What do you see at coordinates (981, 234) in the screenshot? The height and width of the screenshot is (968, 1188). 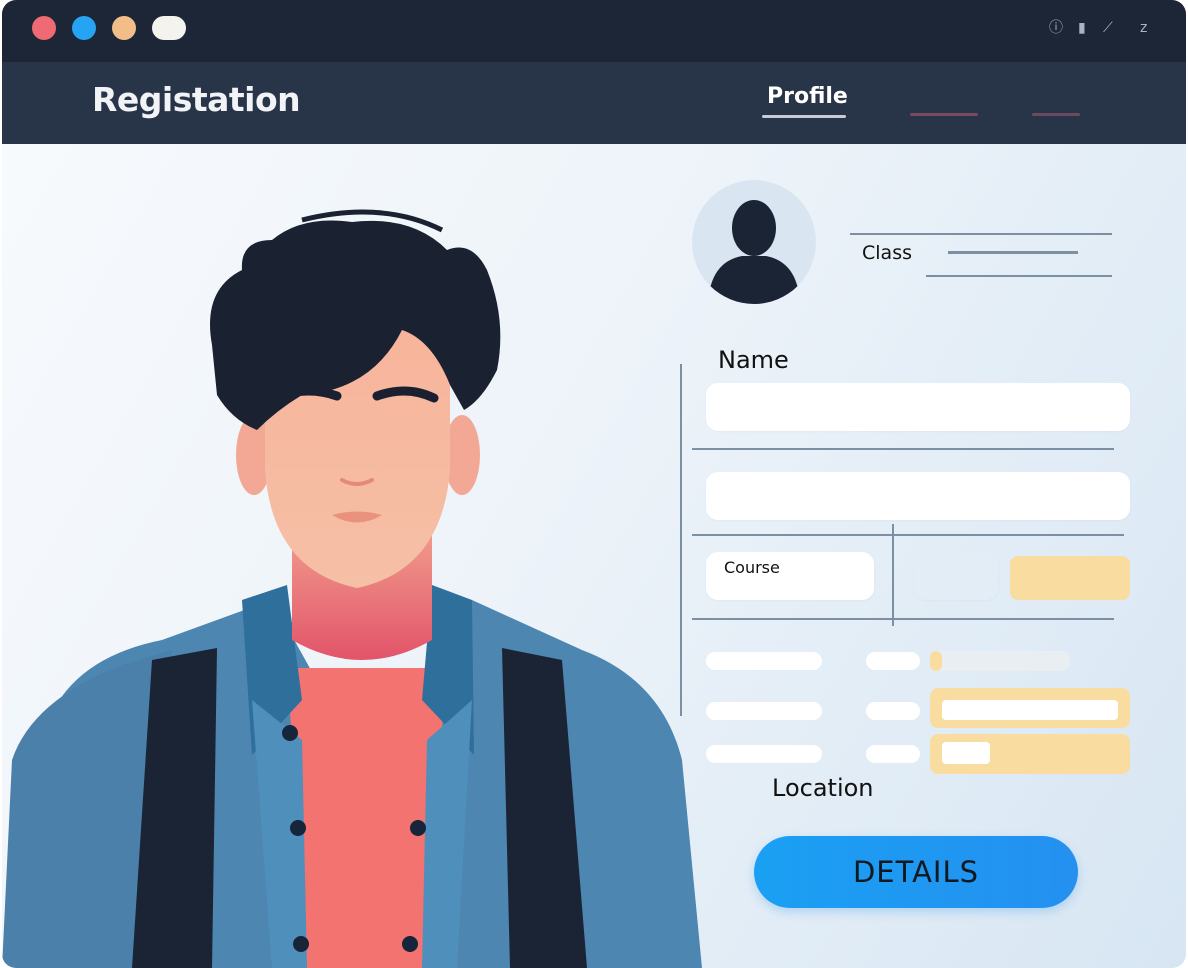 I see `class-line-top` at bounding box center [981, 234].